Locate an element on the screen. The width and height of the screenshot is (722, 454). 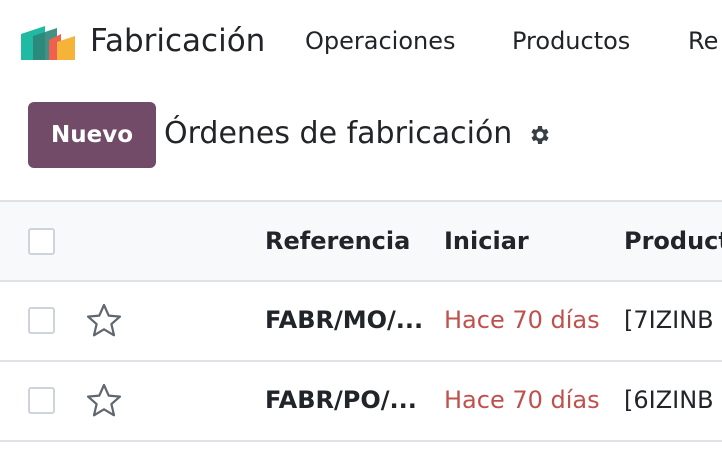
column-header-iniciar: Iniciar is located at coordinates (486, 241).